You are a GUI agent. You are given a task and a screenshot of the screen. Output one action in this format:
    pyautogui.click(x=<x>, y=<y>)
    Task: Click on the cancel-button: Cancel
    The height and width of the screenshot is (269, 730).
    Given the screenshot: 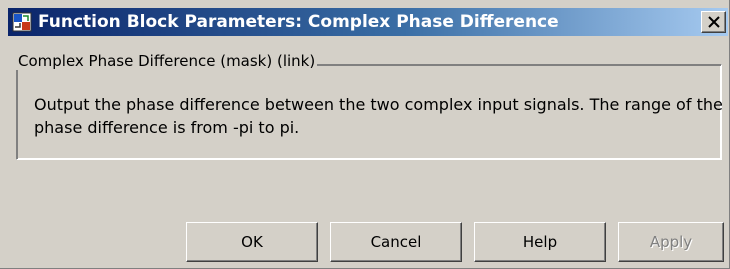 What is the action you would take?
    pyautogui.click(x=396, y=242)
    